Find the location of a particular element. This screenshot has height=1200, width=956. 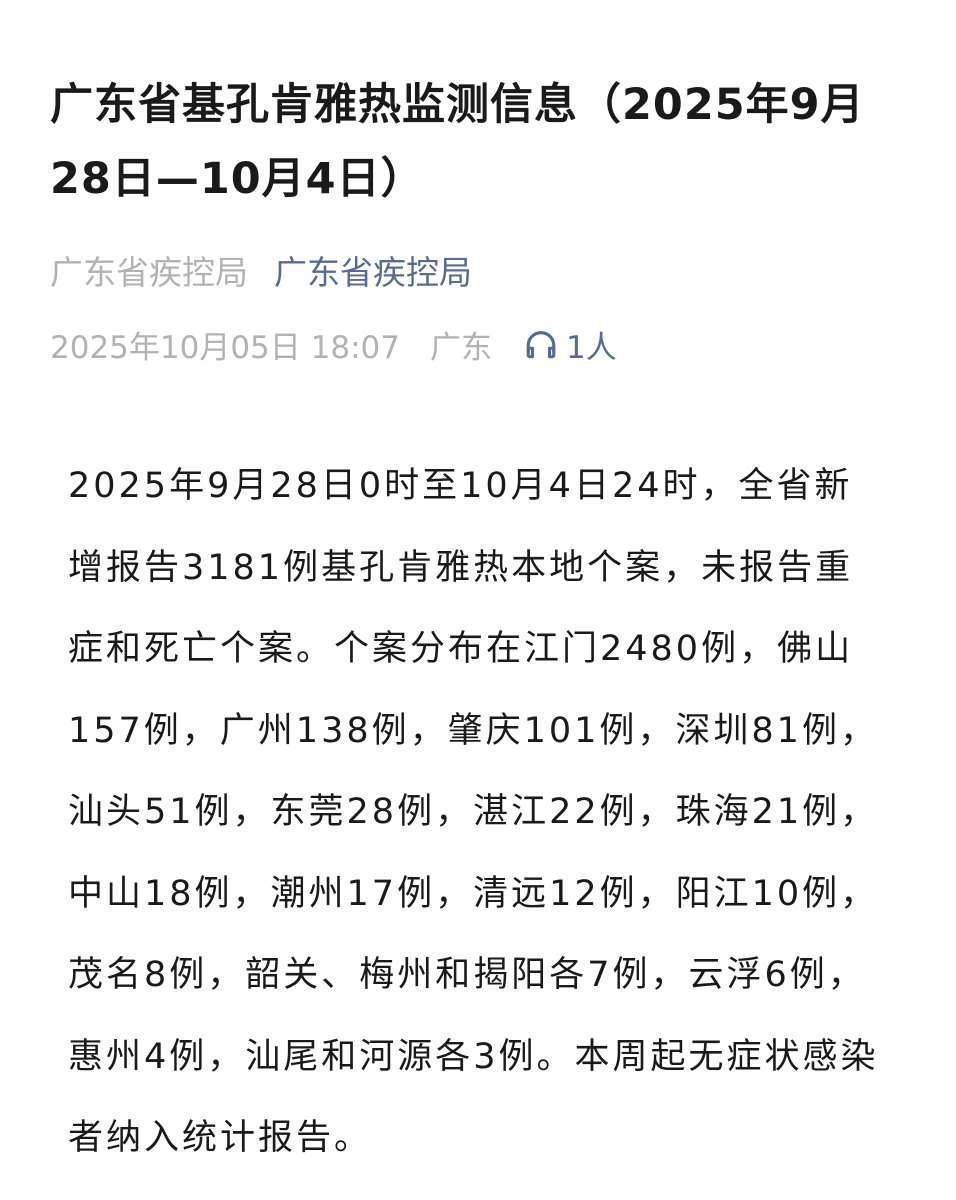

article-author: 广东省疾控局 is located at coordinates (149, 272).